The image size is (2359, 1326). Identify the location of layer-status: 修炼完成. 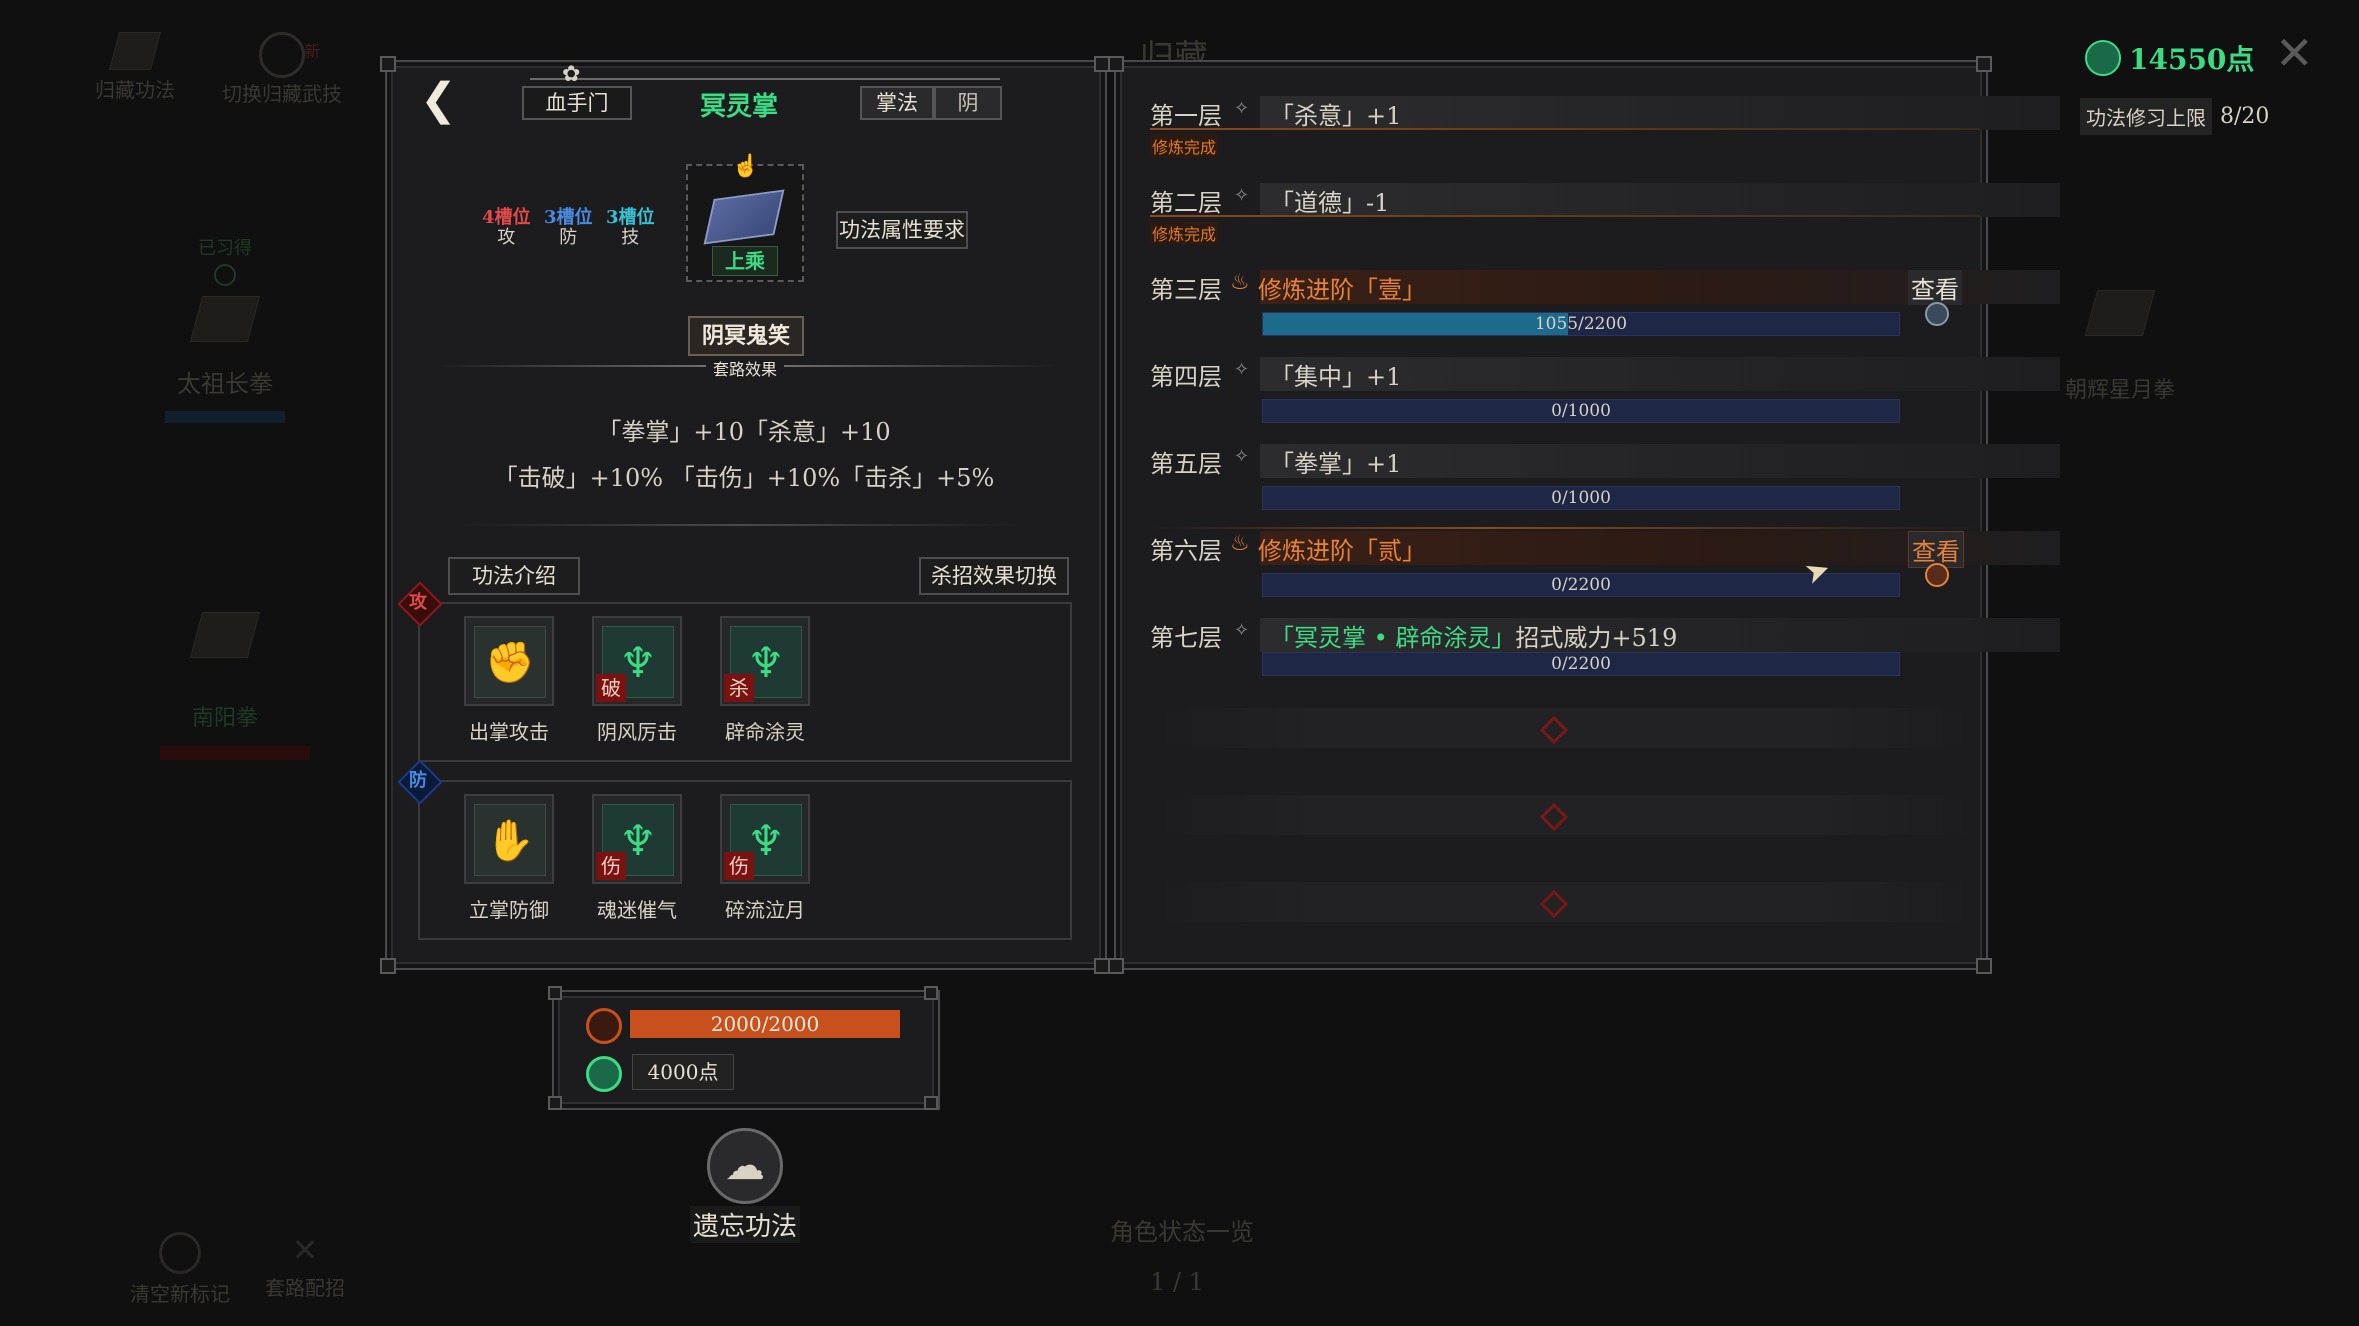
(1184, 146).